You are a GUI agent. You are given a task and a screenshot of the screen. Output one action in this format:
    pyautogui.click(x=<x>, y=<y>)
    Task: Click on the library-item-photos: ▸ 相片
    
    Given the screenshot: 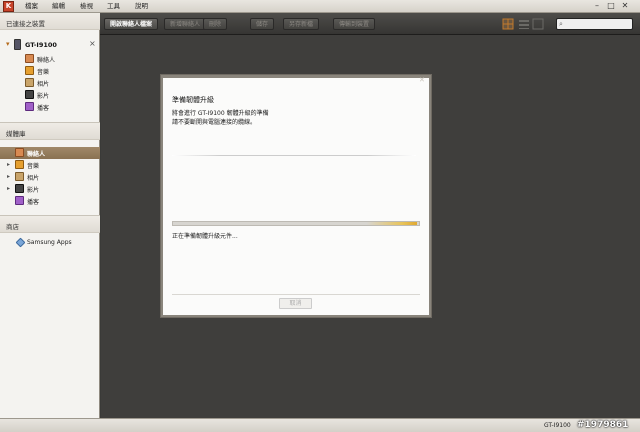 What is the action you would take?
    pyautogui.click(x=50, y=177)
    